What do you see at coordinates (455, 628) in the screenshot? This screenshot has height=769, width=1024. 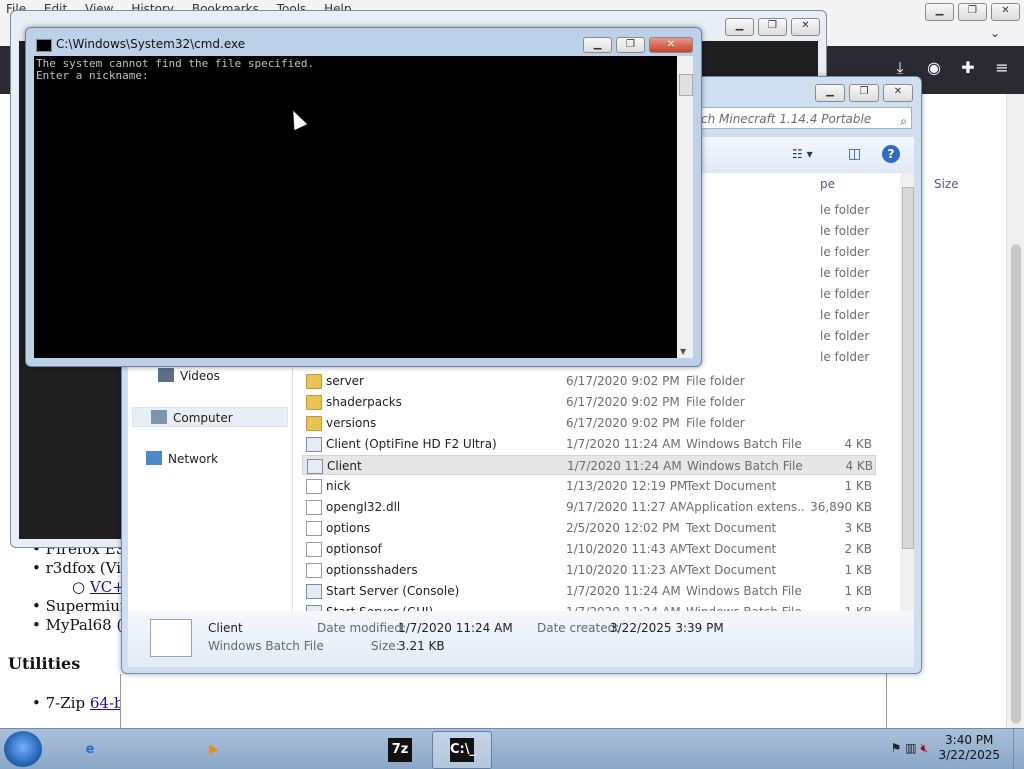 I see `details-modified-value: 1/7/2020 11:24 AM` at bounding box center [455, 628].